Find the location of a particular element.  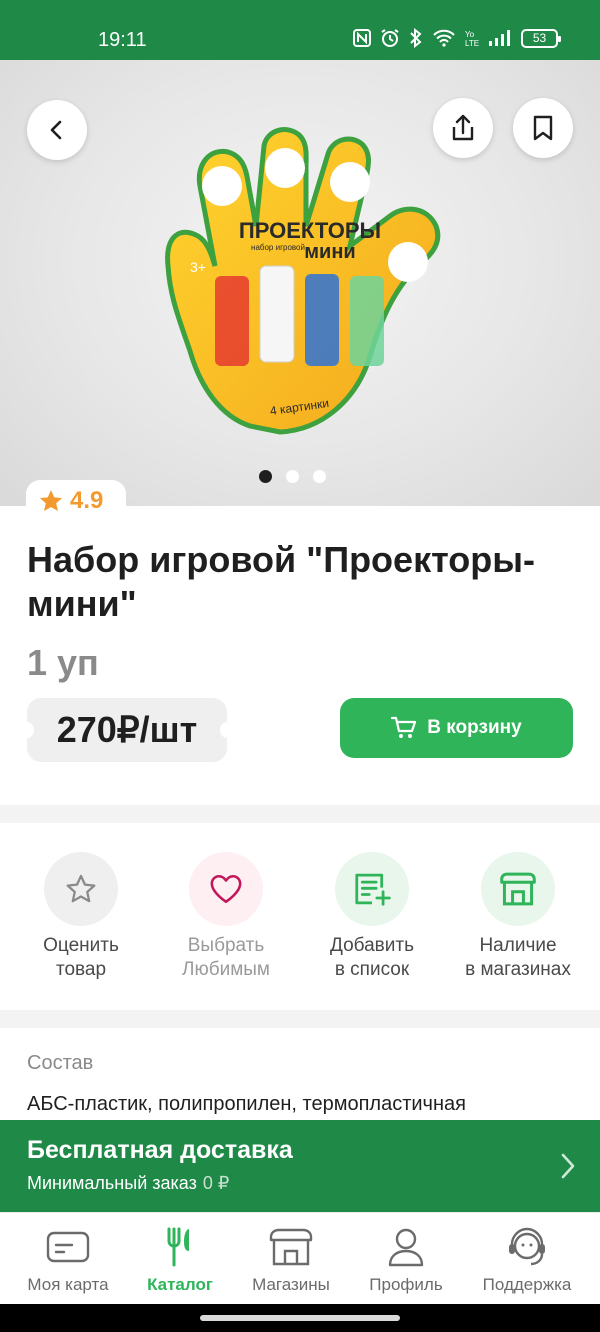

star-outline-icon is located at coordinates (81, 888).